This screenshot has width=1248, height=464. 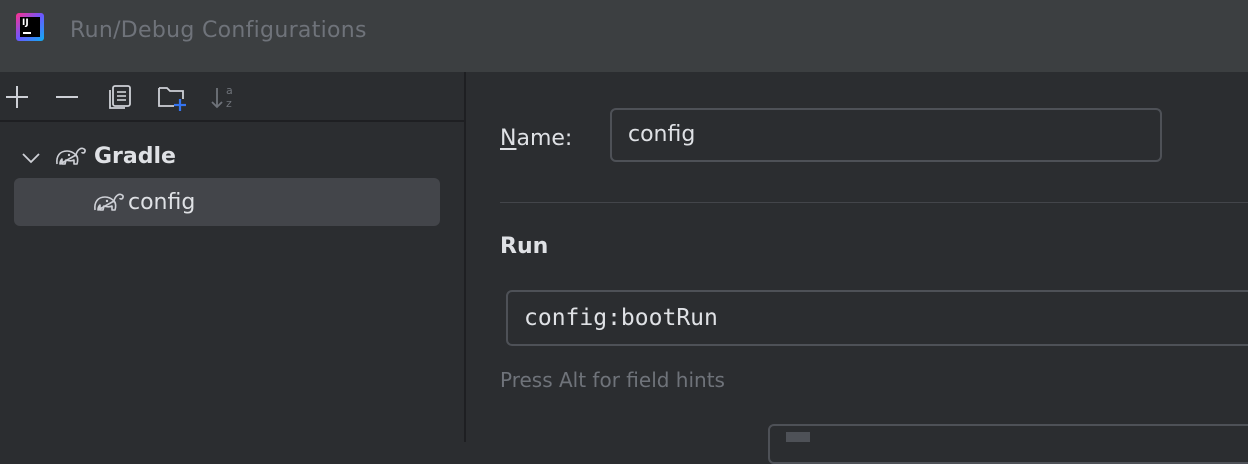 I want to click on window-title: Run/Debug Configurations, so click(x=218, y=30).